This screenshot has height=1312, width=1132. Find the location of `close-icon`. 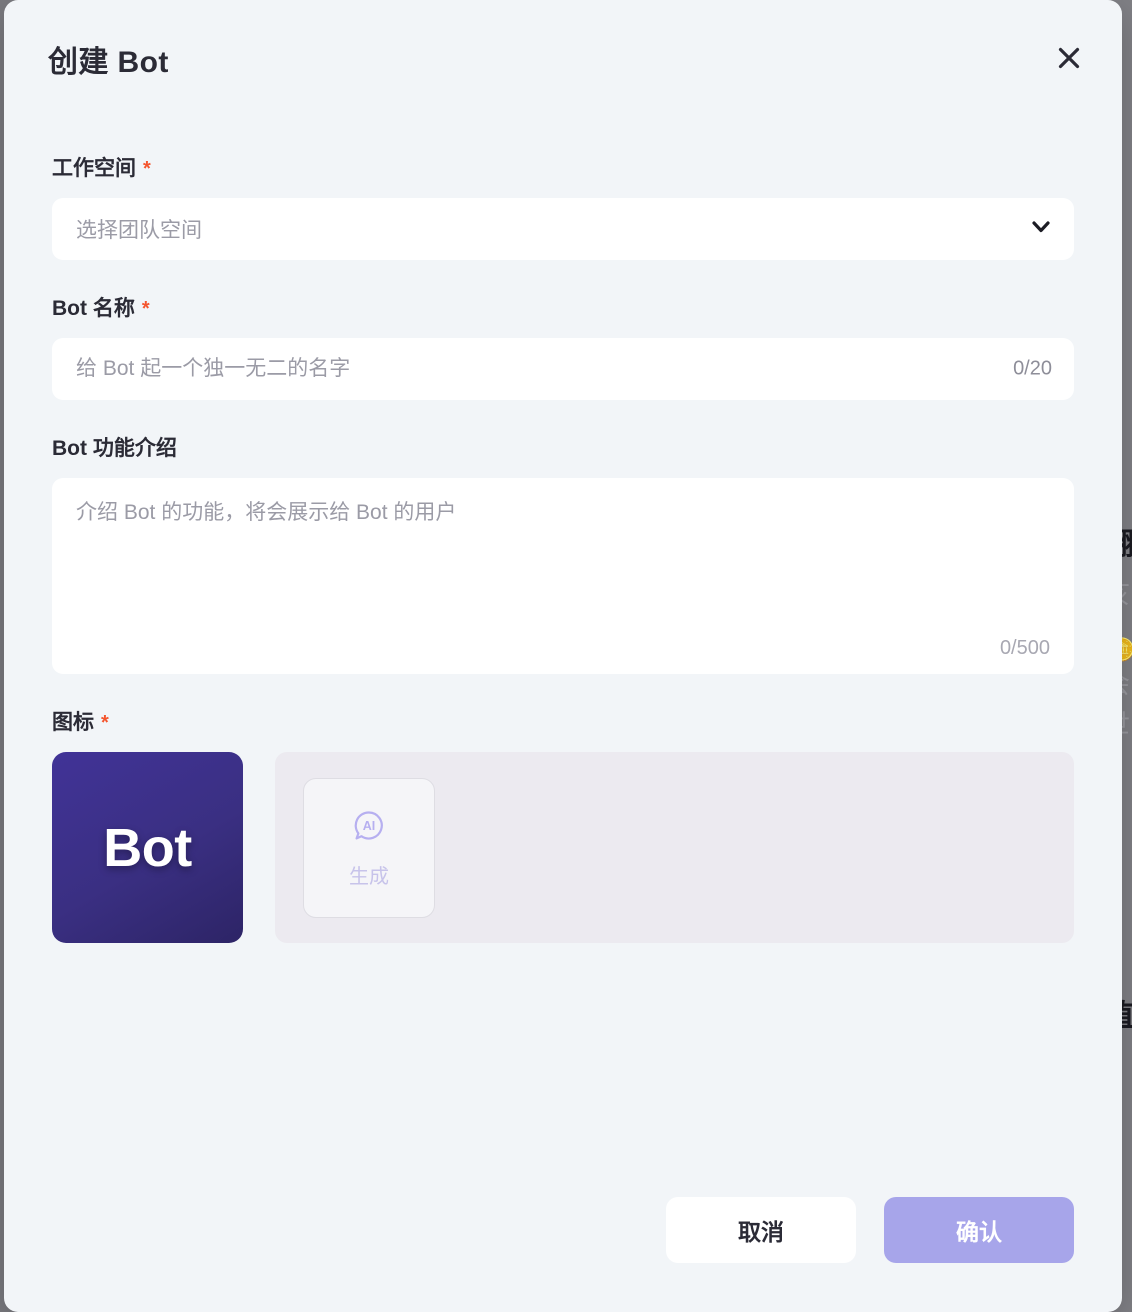

close-icon is located at coordinates (1069, 59).